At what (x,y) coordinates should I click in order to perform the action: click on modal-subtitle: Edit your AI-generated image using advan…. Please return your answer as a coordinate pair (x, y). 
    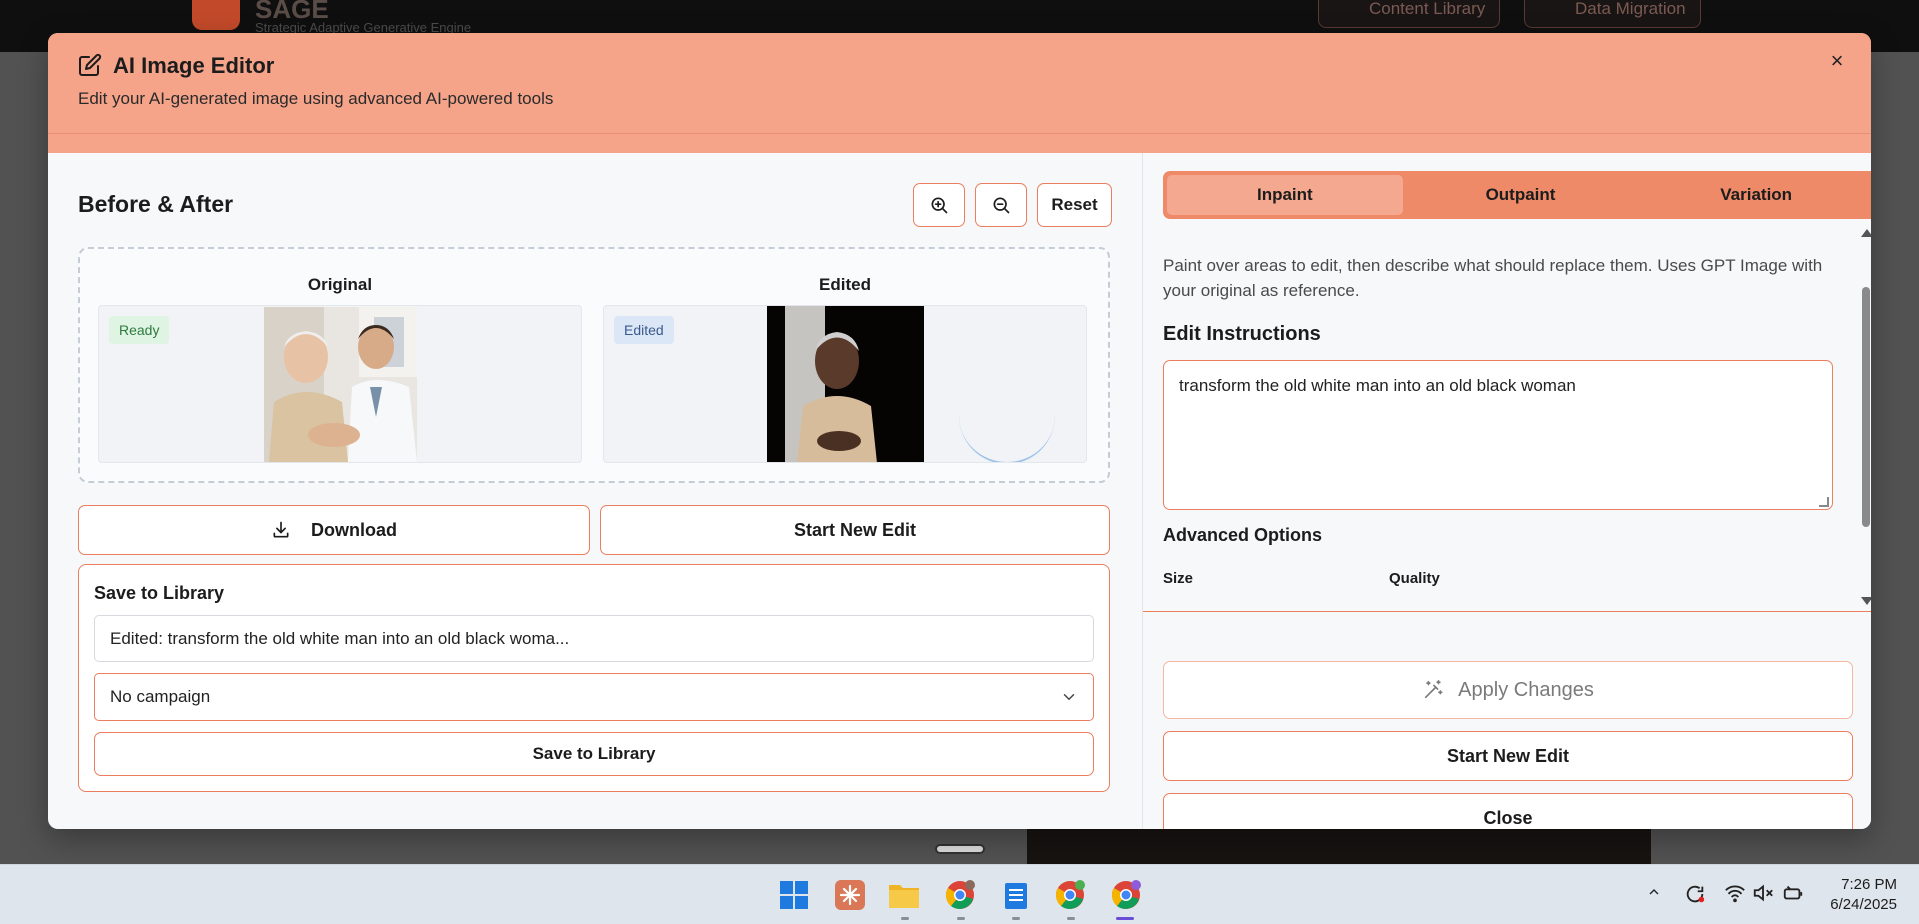
    Looking at the image, I should click on (316, 98).